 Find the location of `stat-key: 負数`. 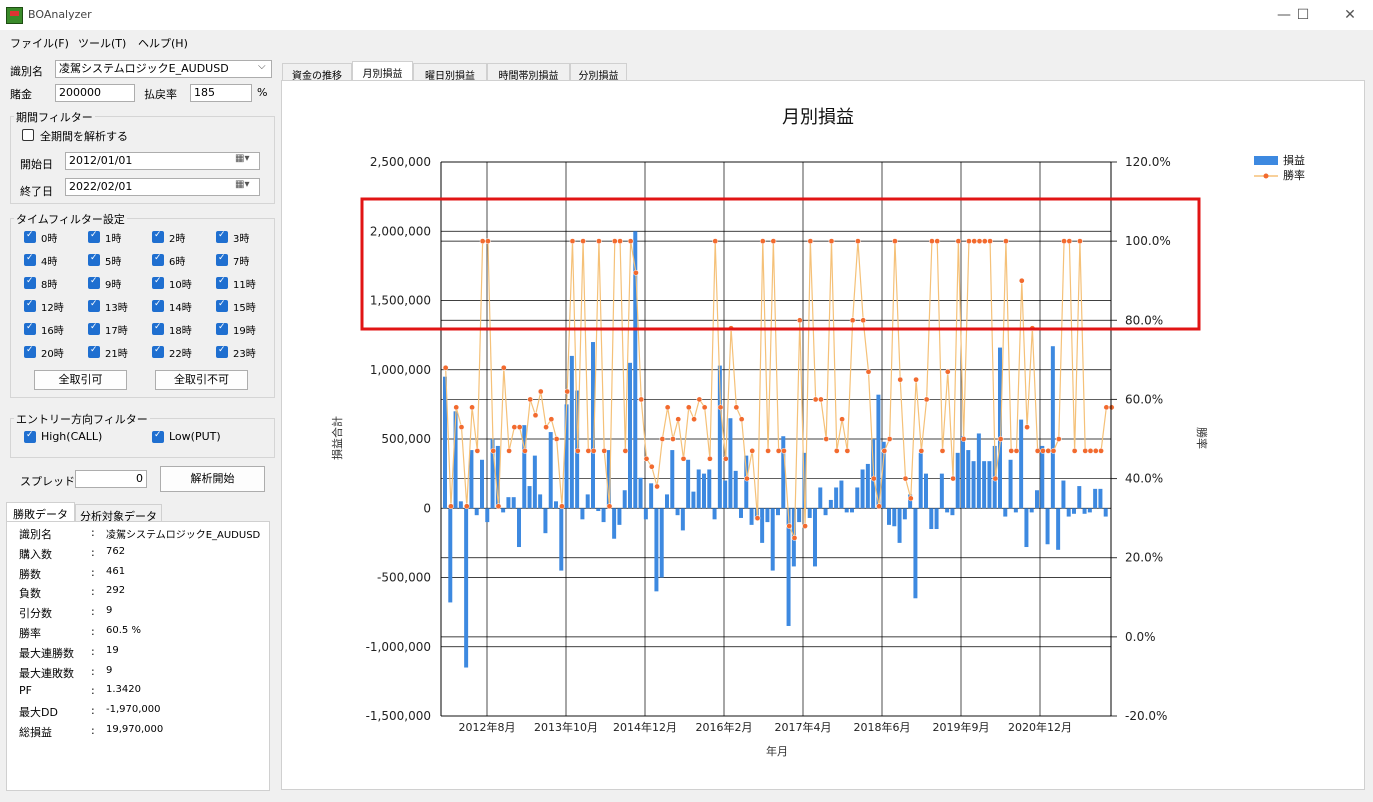

stat-key: 負数 is located at coordinates (30, 594).